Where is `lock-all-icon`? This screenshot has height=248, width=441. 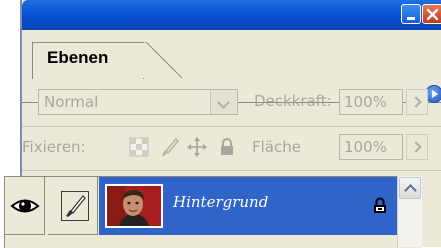 lock-all-icon is located at coordinates (227, 147).